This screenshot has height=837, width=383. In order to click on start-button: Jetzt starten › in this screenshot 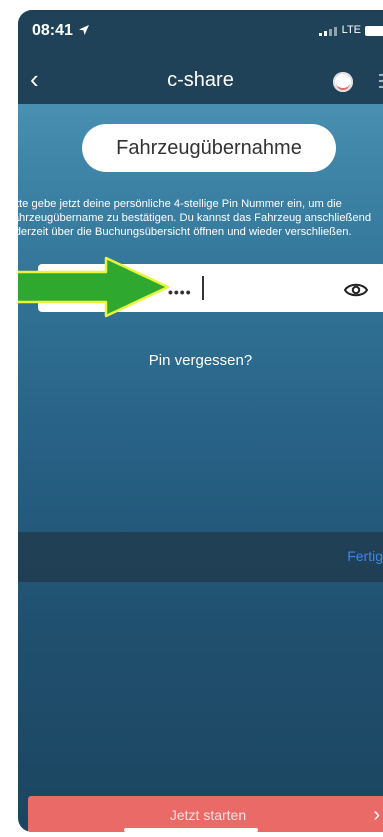, I will do `click(205, 814)`.